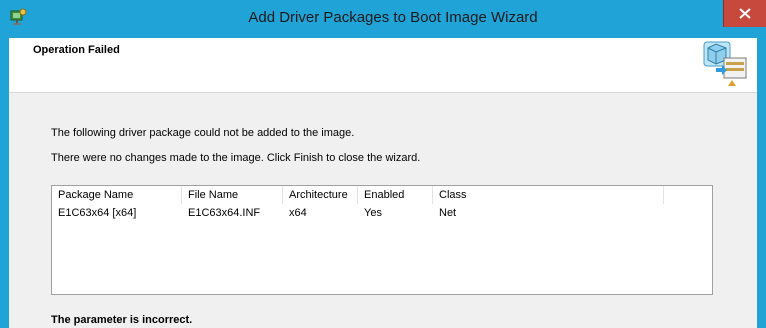 Image resolution: width=766 pixels, height=328 pixels. What do you see at coordinates (761, 183) in the screenshot?
I see `window-frame-right` at bounding box center [761, 183].